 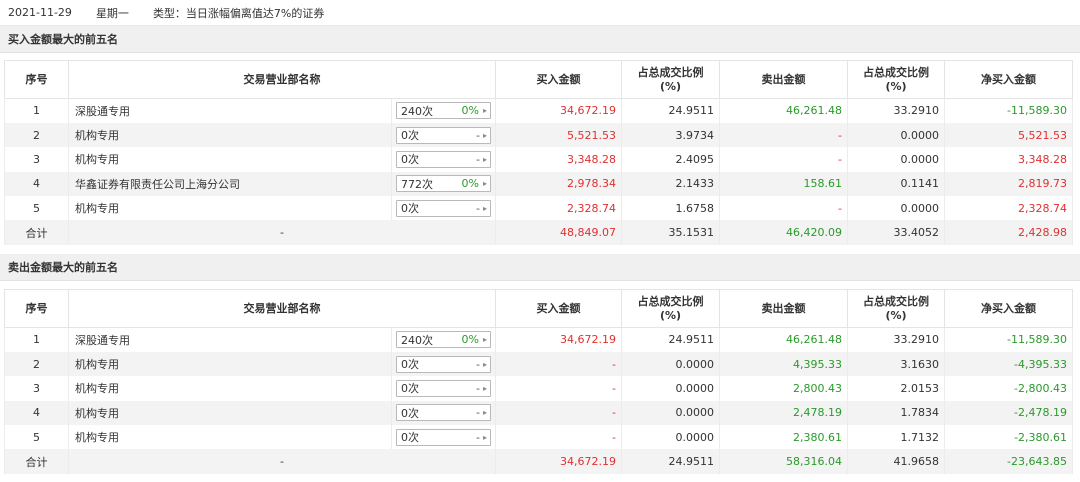 I want to click on buy-amount: 2,978.34, so click(x=558, y=184).